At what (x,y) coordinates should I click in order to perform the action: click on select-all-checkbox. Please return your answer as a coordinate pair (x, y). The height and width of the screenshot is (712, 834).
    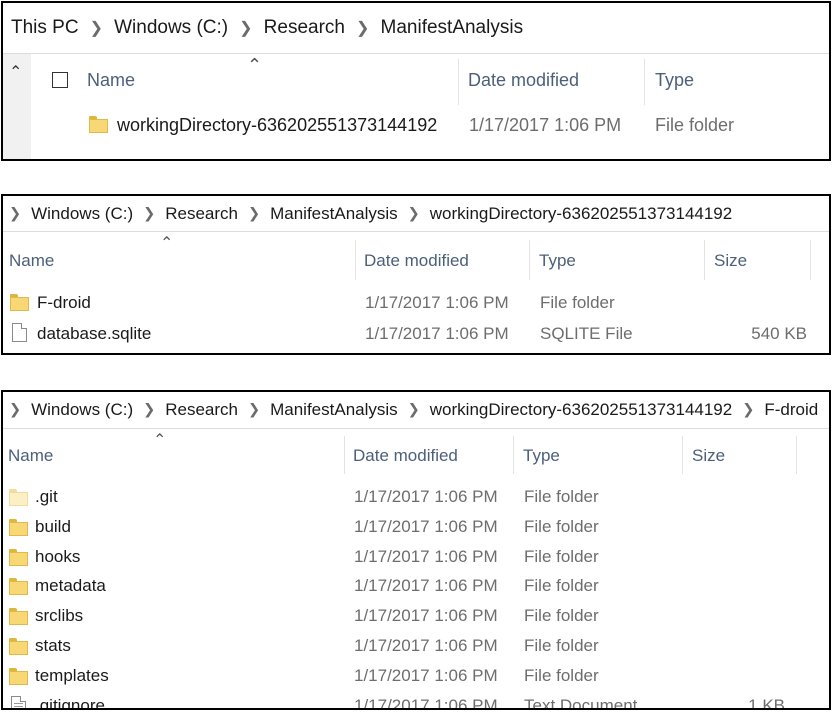
    Looking at the image, I should click on (60, 80).